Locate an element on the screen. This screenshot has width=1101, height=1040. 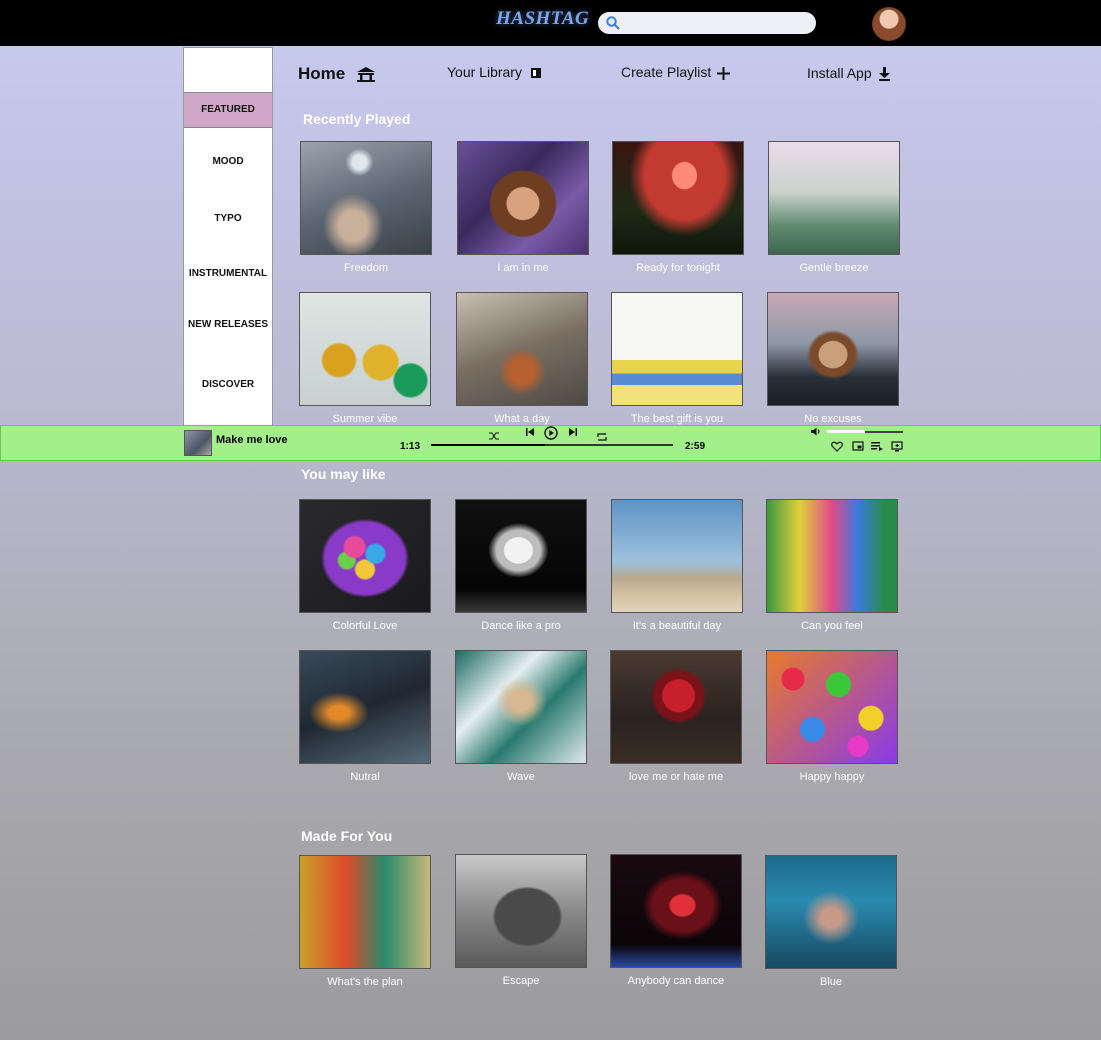
previous-icon is located at coordinates (530, 432).